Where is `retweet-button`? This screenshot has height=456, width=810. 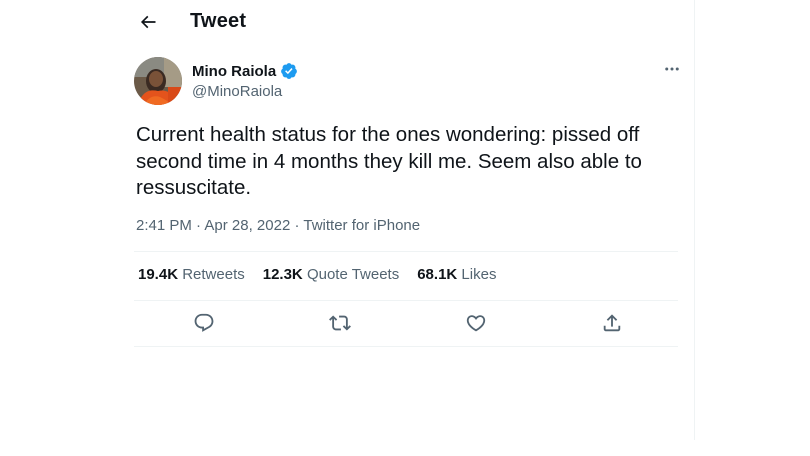 retweet-button is located at coordinates (340, 323).